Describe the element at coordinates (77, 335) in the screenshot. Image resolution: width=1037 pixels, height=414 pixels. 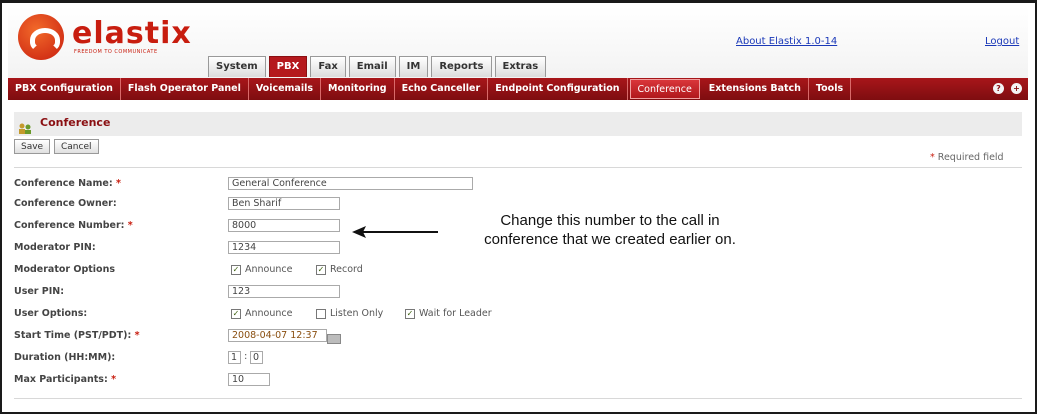
I see `start-time-label: Start Time (PST/PDT): *` at that location.